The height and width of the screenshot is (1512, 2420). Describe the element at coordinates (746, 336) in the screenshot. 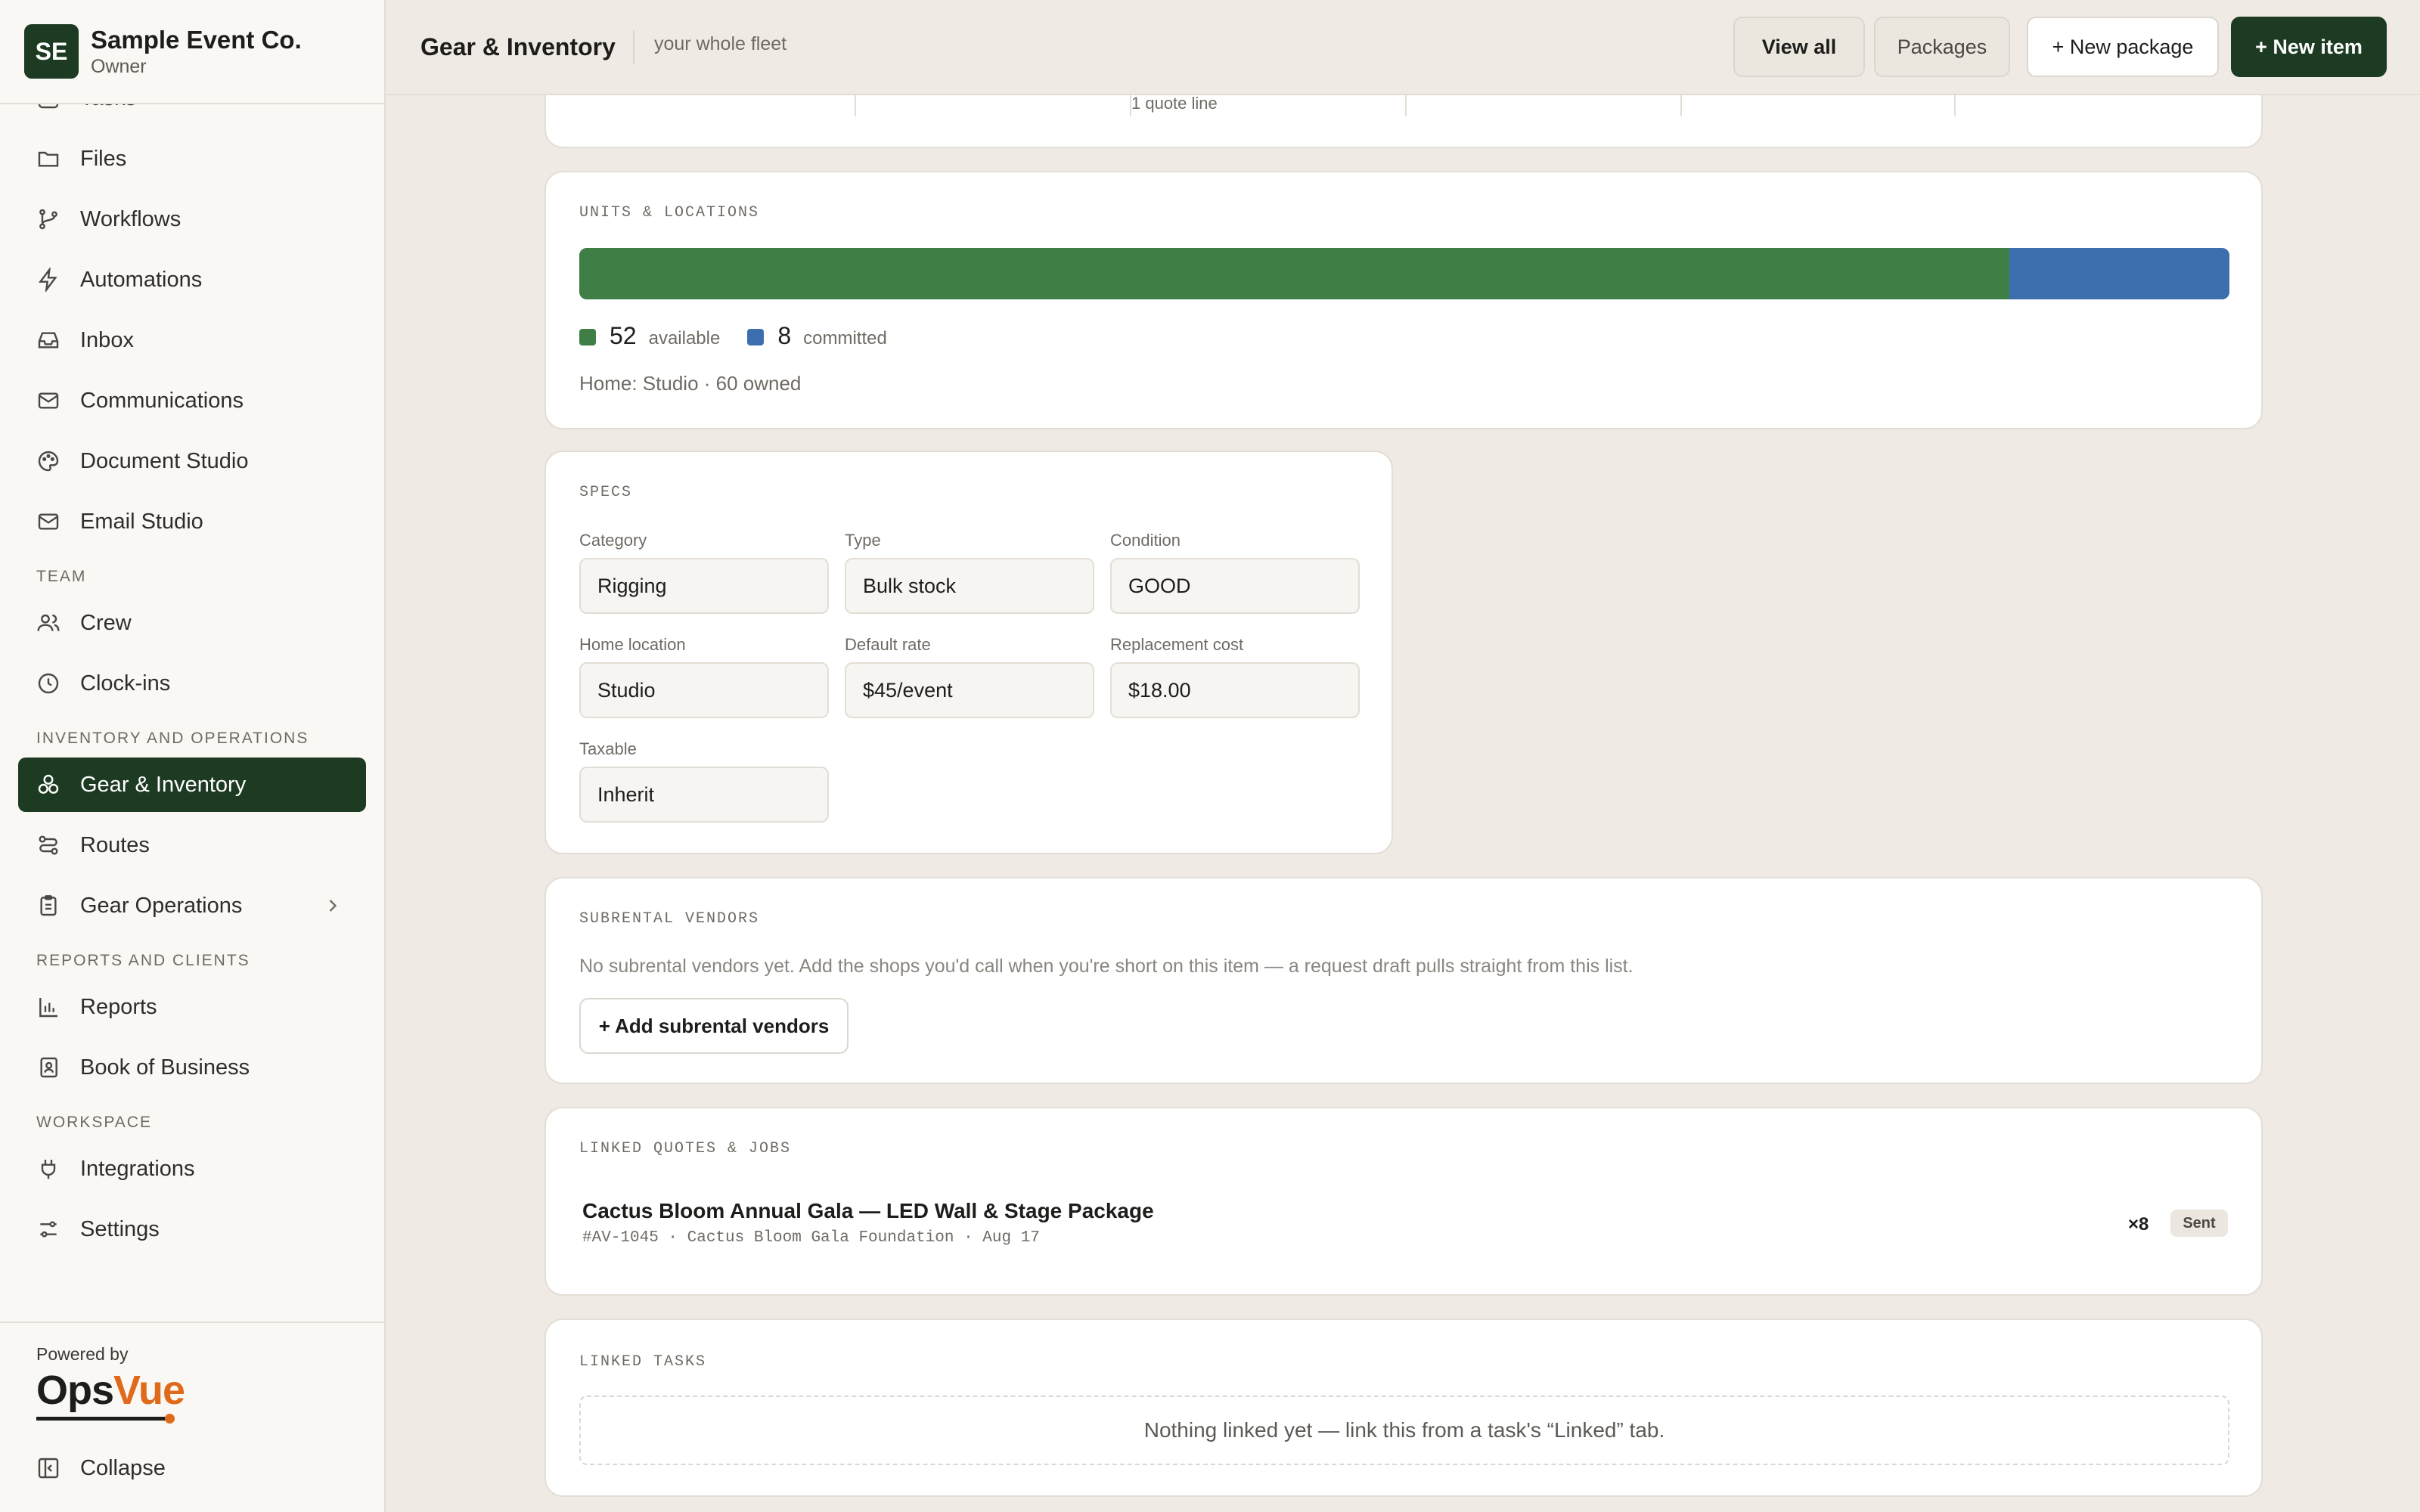

I see `units-legend: 52 available 8 committed` at that location.